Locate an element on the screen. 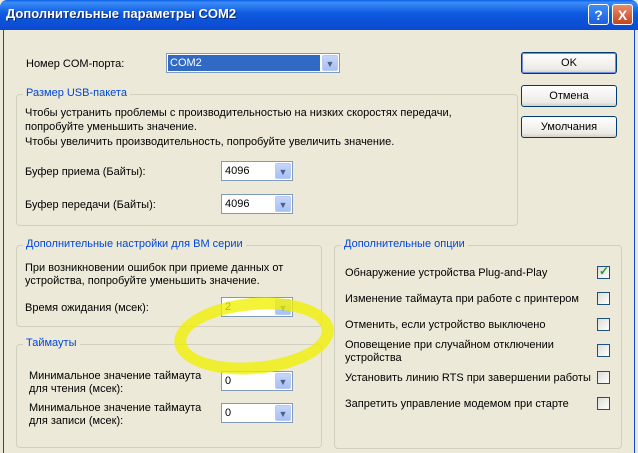 The image size is (638, 453). write-timeout-select: 0 ▼ is located at coordinates (257, 413).